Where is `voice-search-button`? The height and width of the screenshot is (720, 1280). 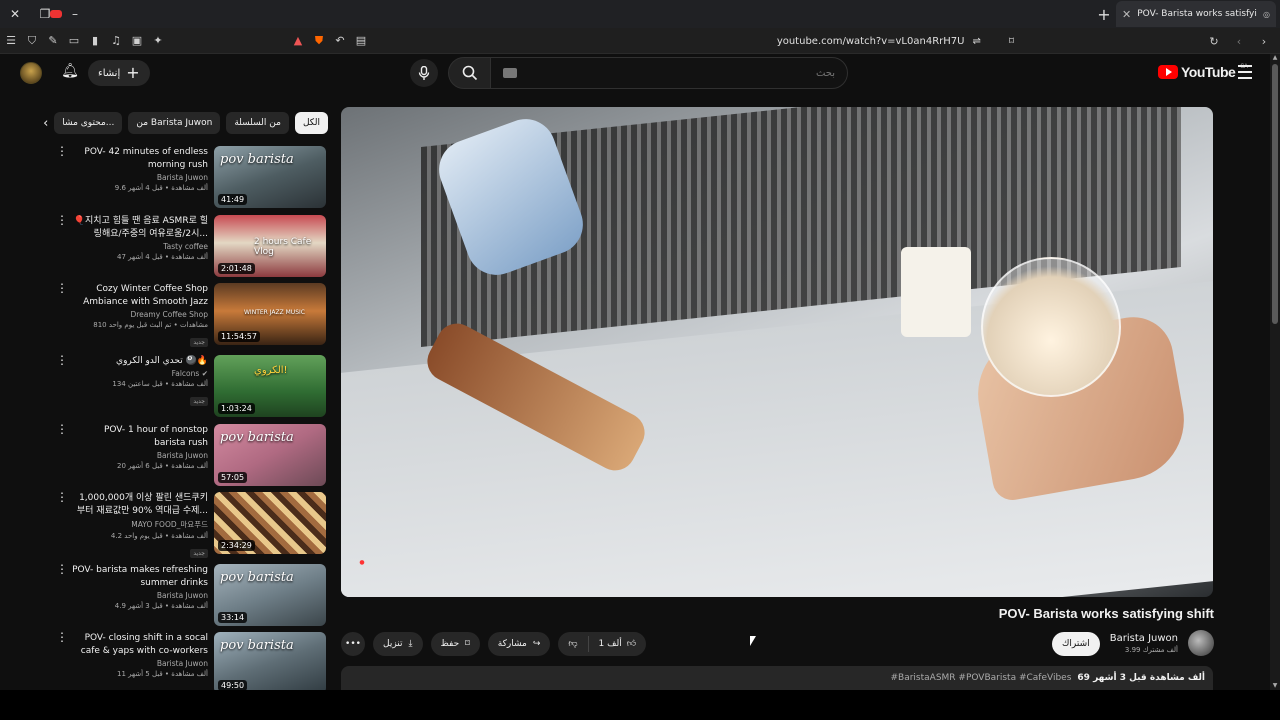
voice-search-button is located at coordinates (424, 73).